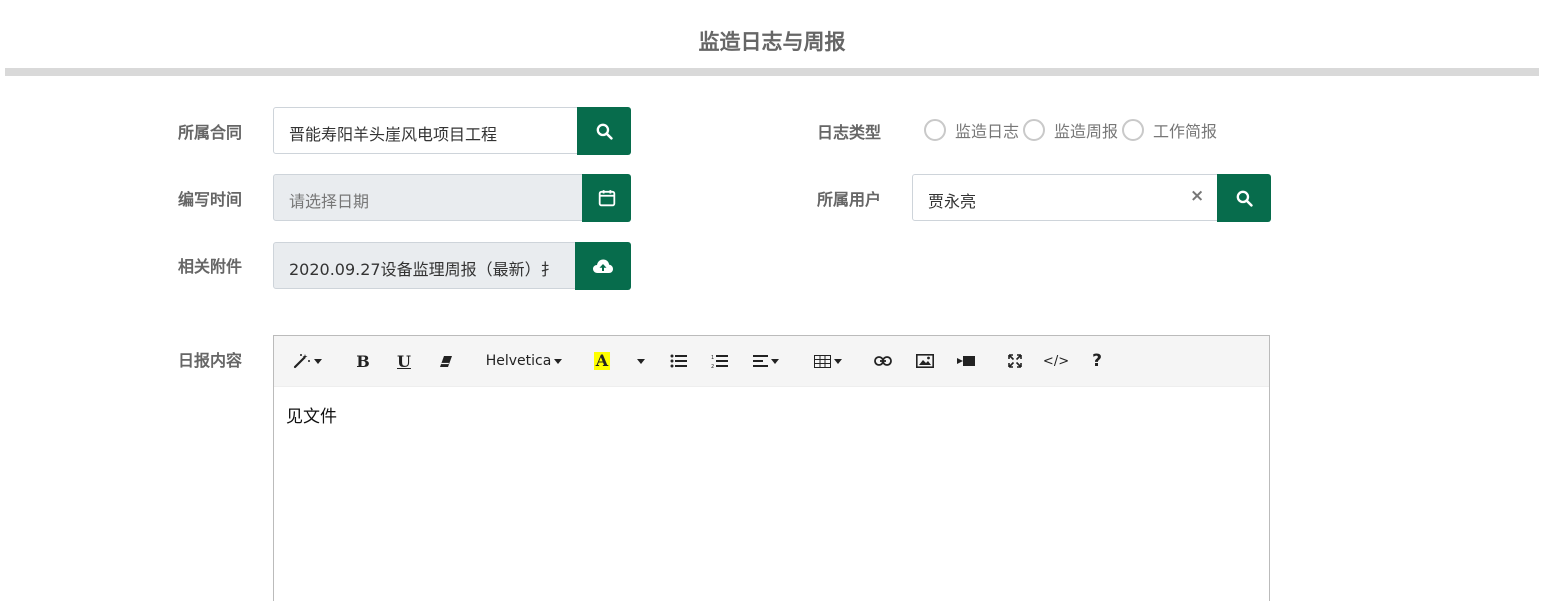 The height and width of the screenshot is (601, 1544). Describe the element at coordinates (1185, 131) in the screenshot. I see `radio-label: 工作简报` at that location.